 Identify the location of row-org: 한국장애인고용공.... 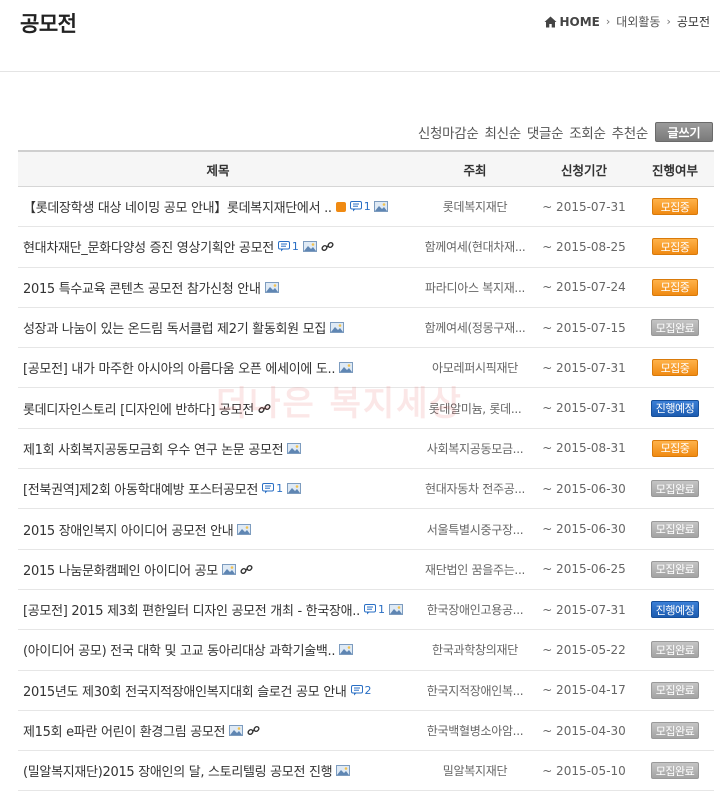
(475, 610).